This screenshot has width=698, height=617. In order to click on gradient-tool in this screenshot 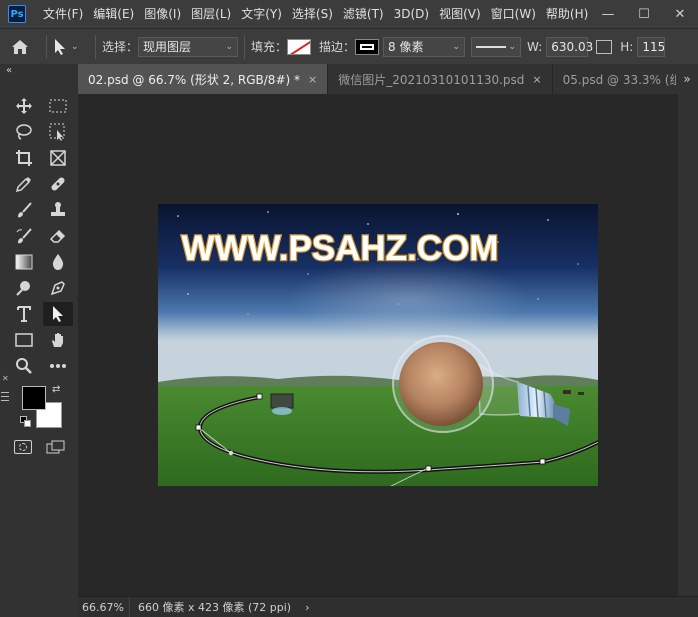, I will do `click(24, 262)`.